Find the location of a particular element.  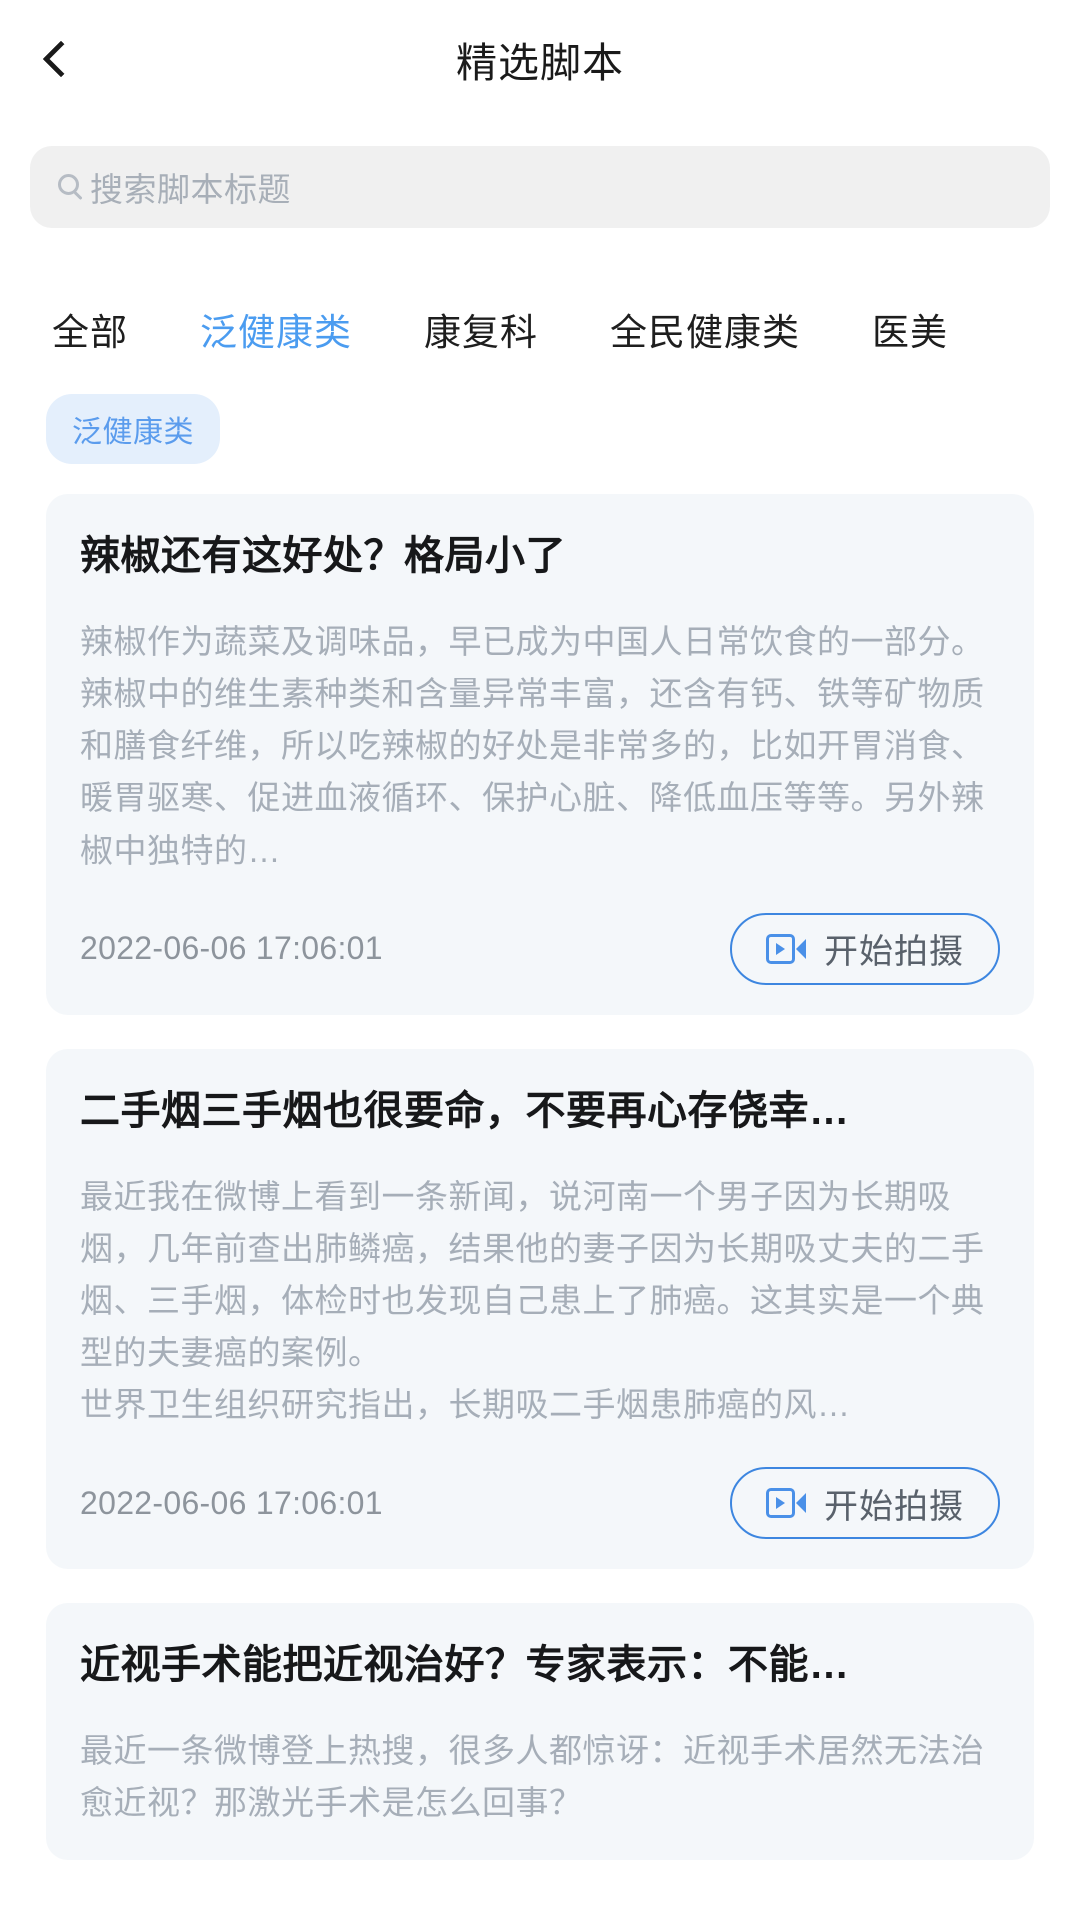

tab-medical-aesthetics: 医美 is located at coordinates (910, 329).